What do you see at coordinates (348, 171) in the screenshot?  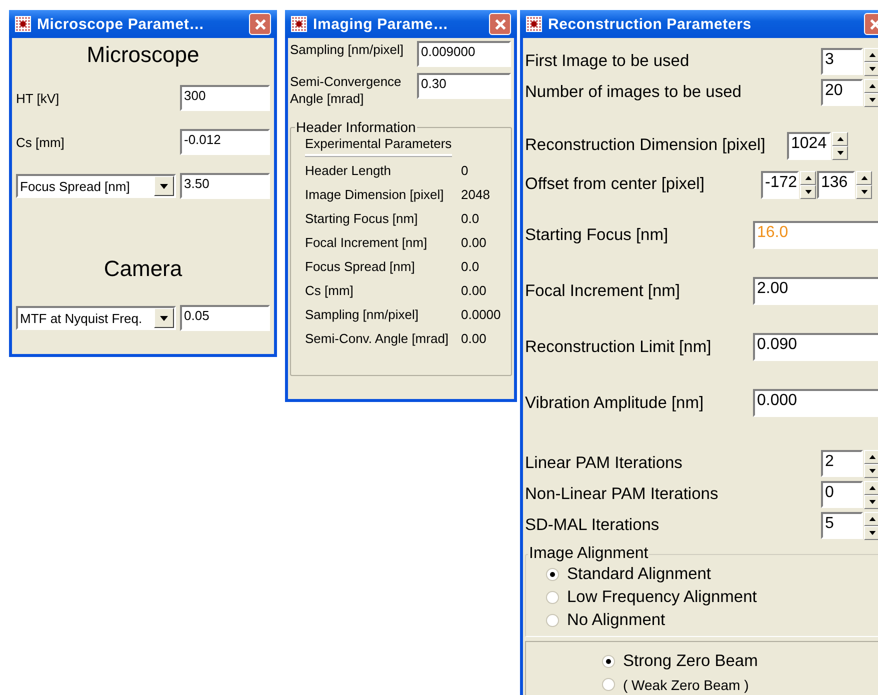 I see `info-label: Header Length` at bounding box center [348, 171].